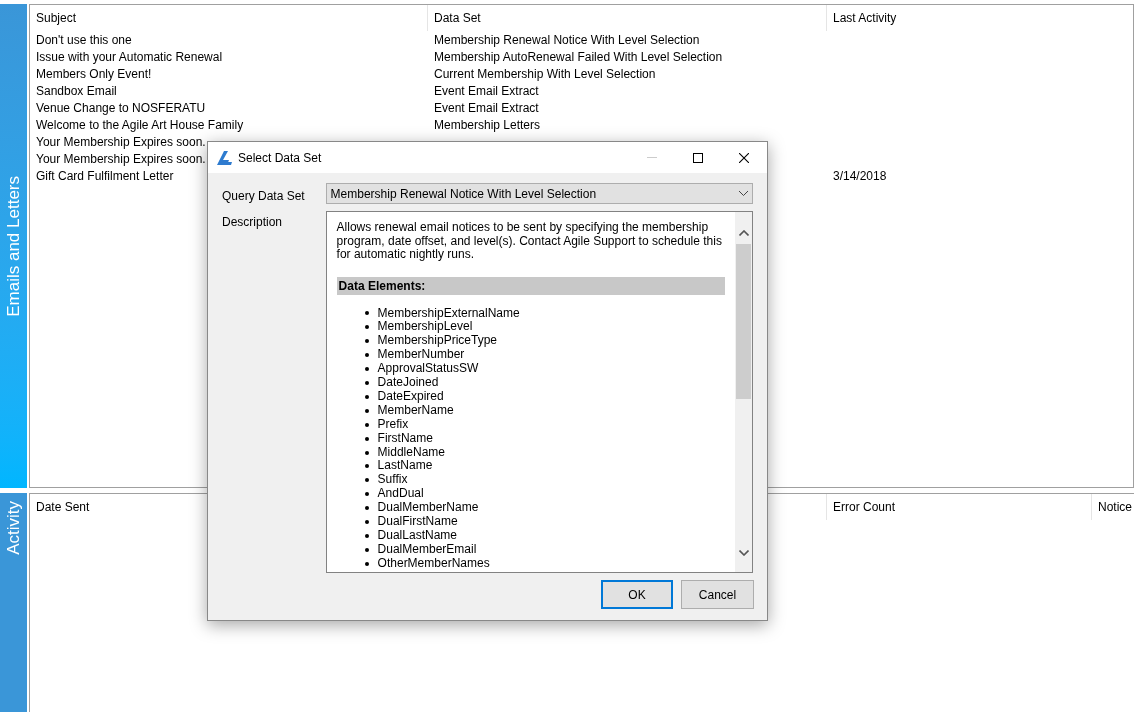 The image size is (1134, 712). What do you see at coordinates (448, 313) in the screenshot?
I see `list-item-text: MembershipExternalName` at bounding box center [448, 313].